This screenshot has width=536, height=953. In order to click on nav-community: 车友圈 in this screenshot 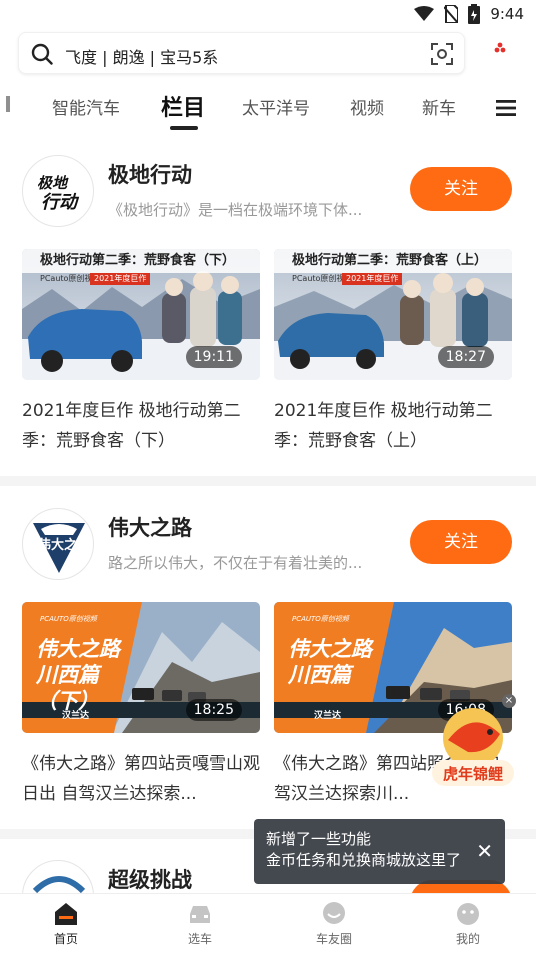, I will do `click(334, 924)`.